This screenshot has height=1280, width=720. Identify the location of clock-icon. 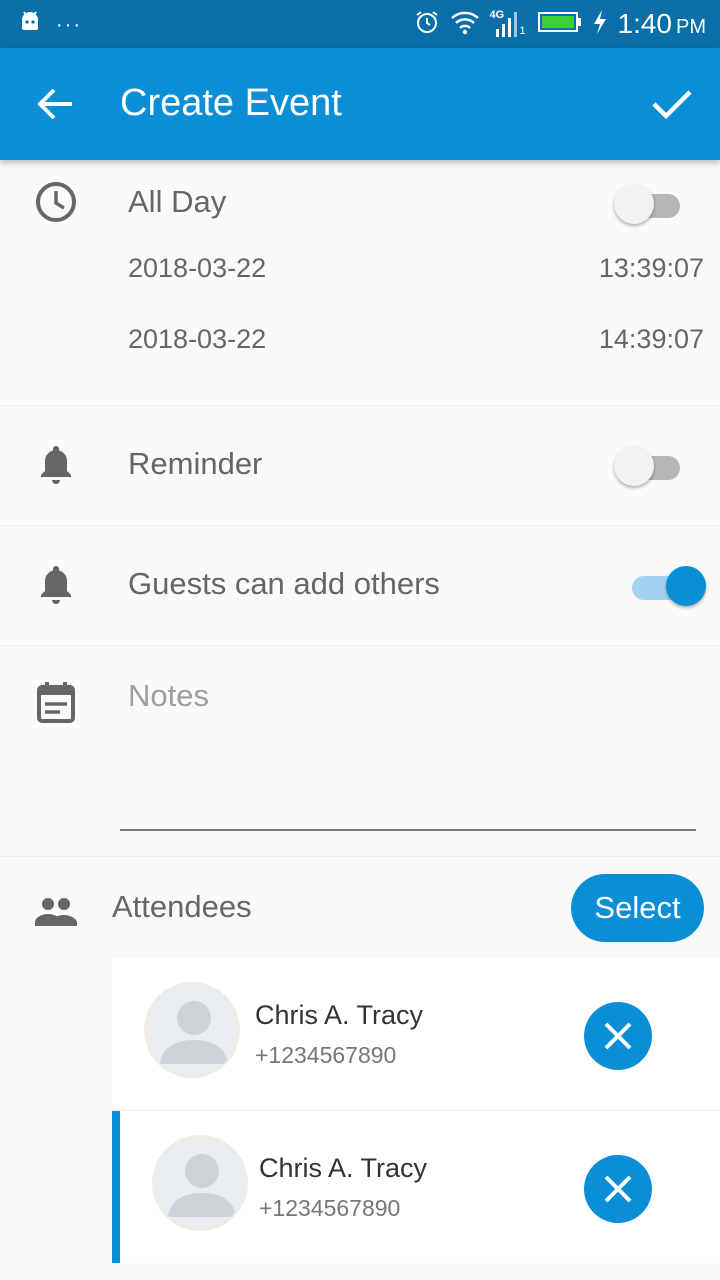
(56, 202).